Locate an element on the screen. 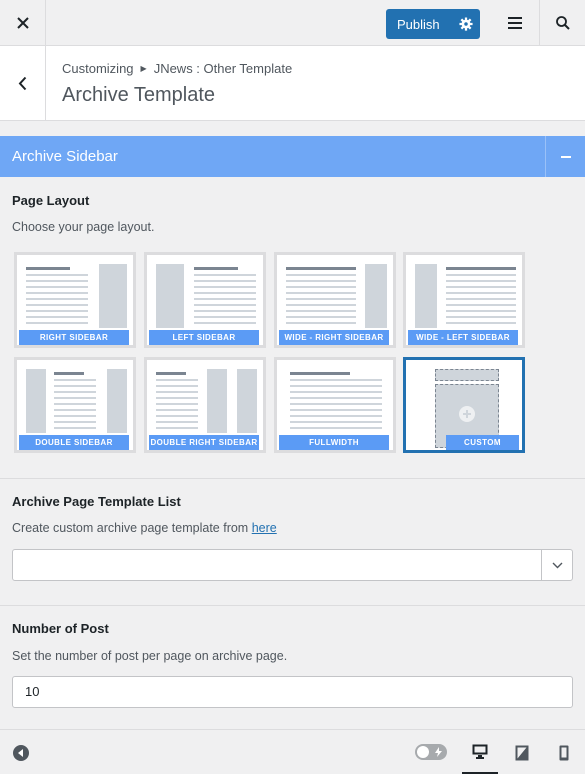 The image size is (585, 774). layout-option-left-sidebar: LEFT SIDEBAR is located at coordinates (205, 300).